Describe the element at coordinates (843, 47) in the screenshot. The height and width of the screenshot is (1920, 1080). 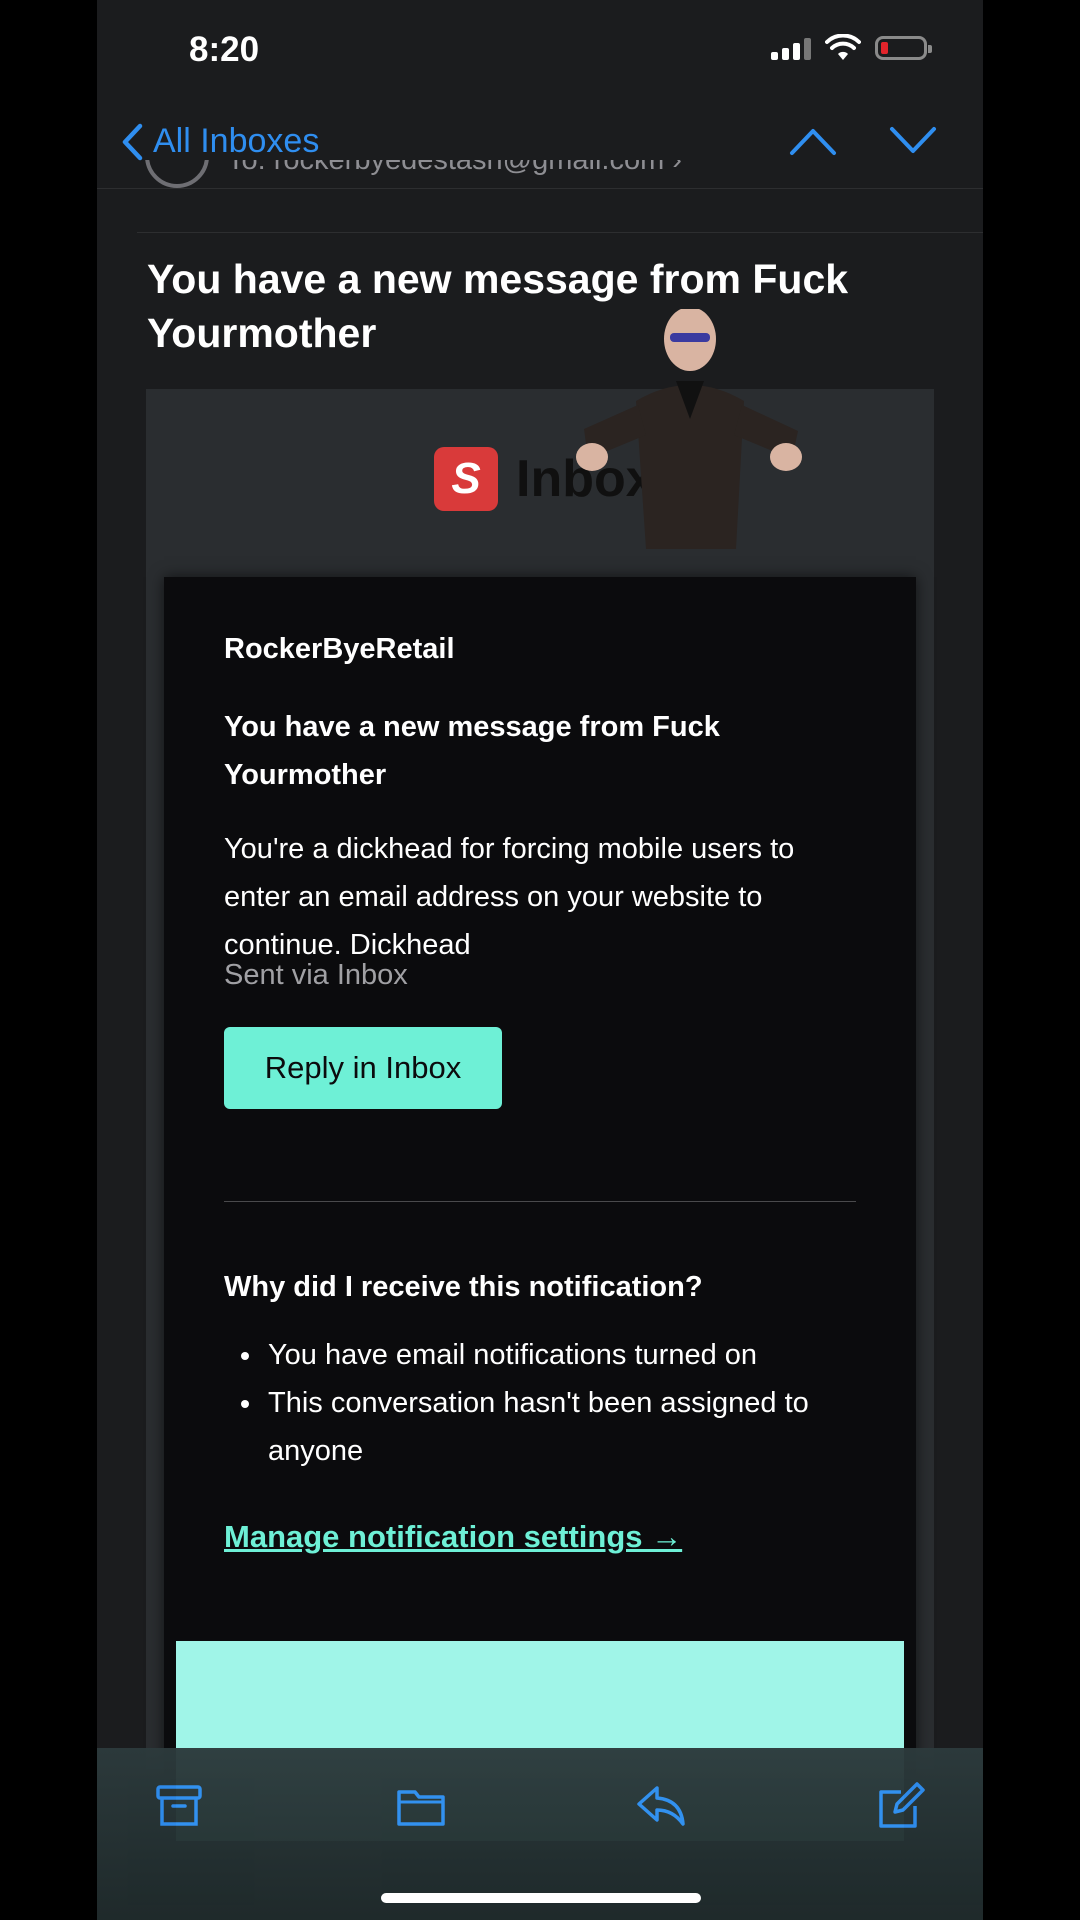
I see `wifi-icon` at that location.